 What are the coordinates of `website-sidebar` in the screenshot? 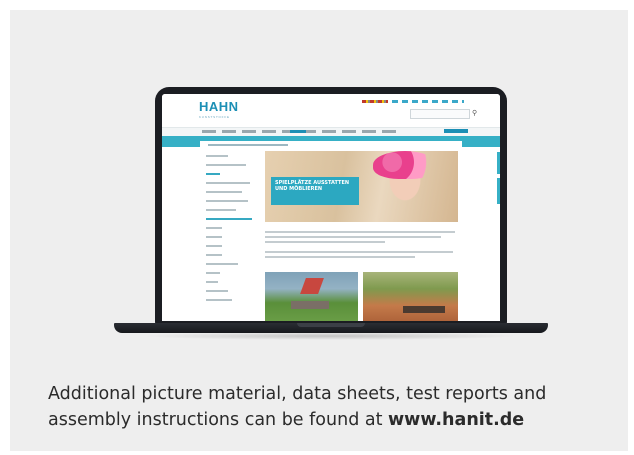 It's located at (232, 231).